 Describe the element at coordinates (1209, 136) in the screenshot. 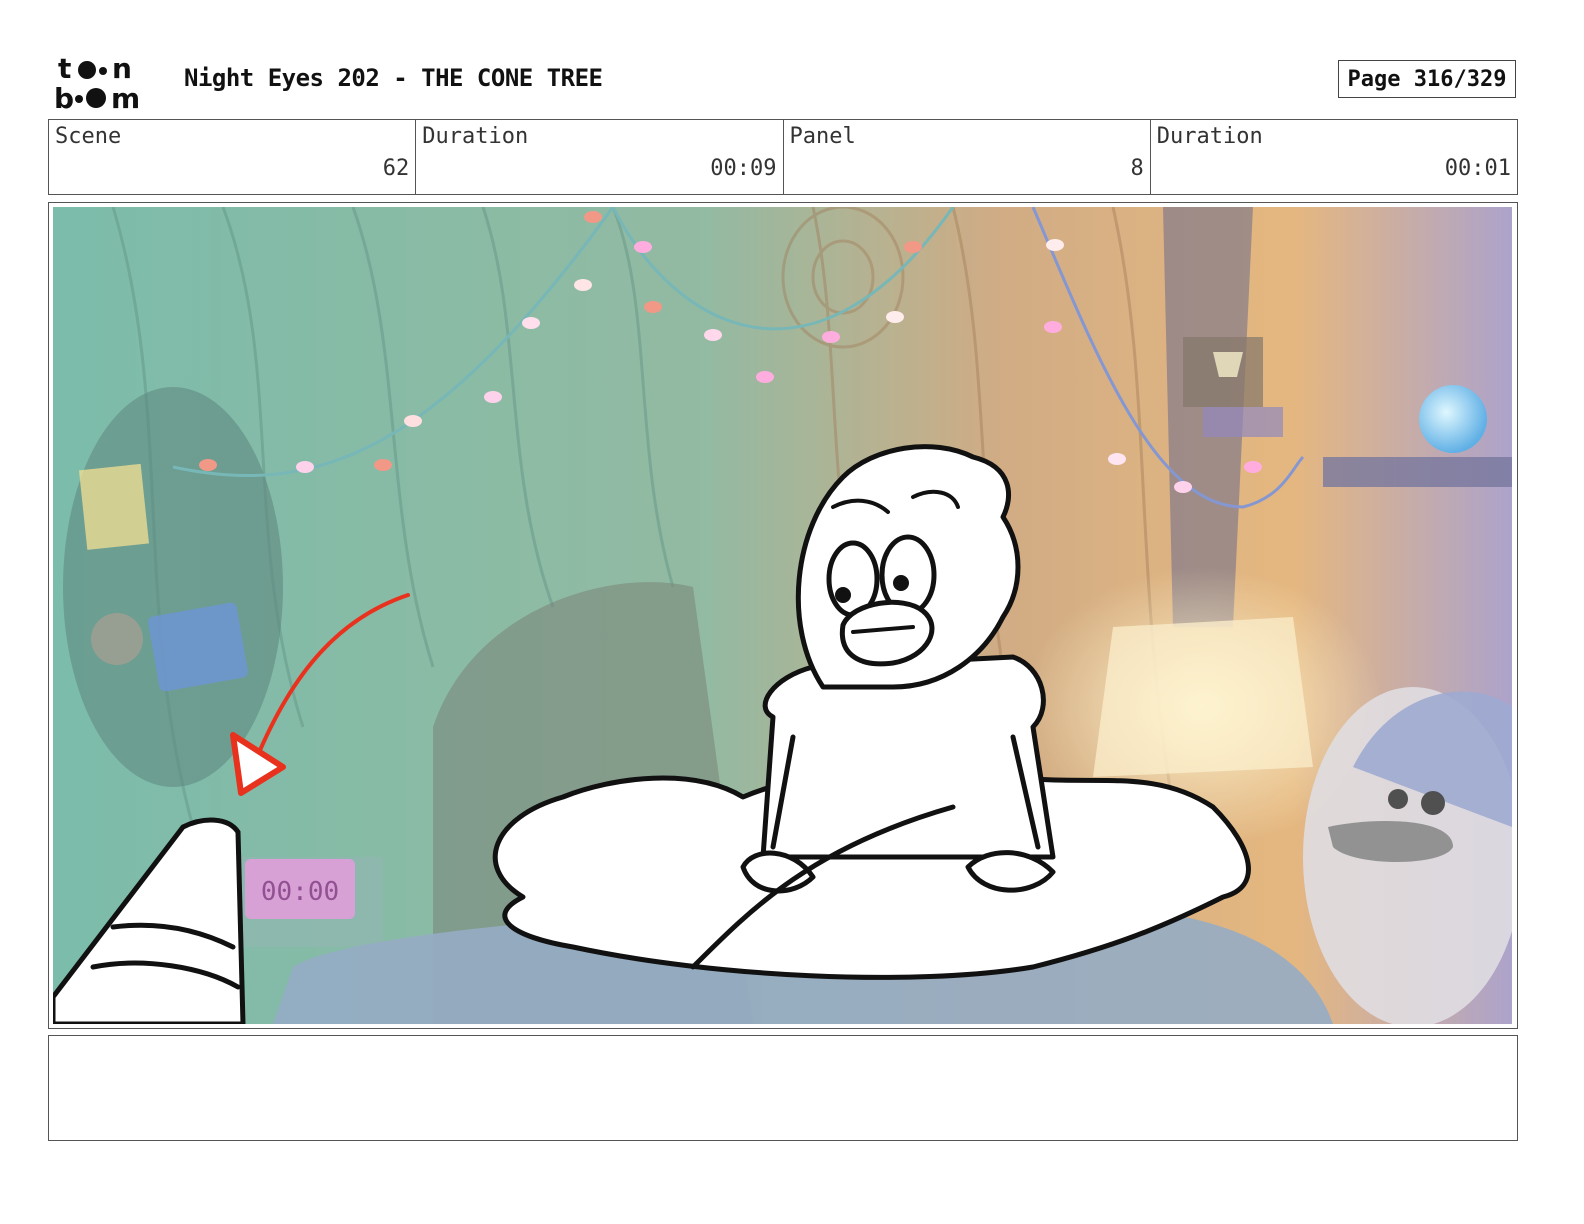

I see `panel-duration-label: Duration` at that location.